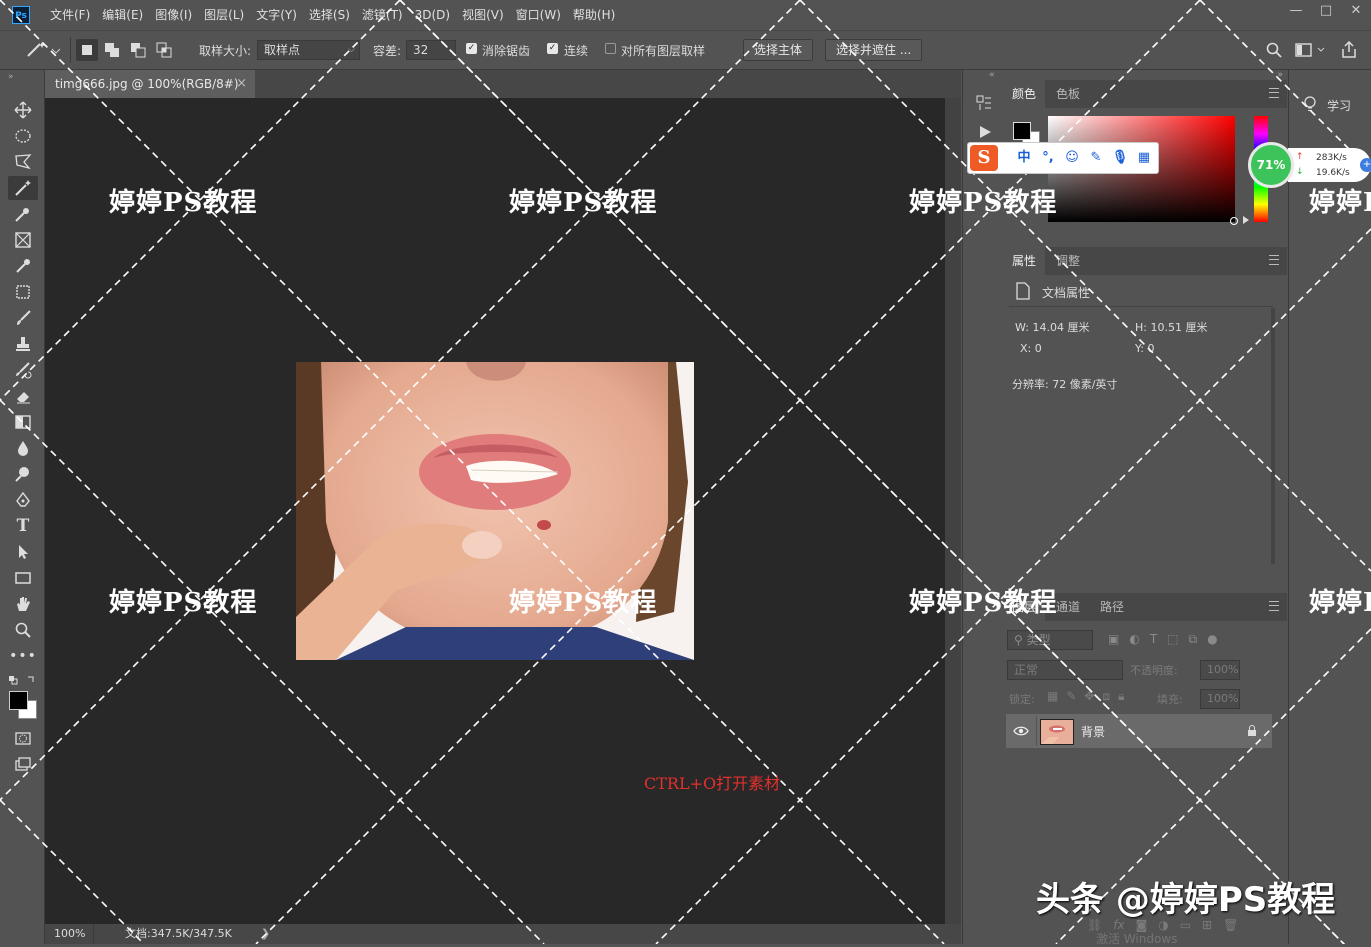 The width and height of the screenshot is (1371, 947). Describe the element at coordinates (432, 15) in the screenshot. I see `menu-3d: 3D(D)` at that location.